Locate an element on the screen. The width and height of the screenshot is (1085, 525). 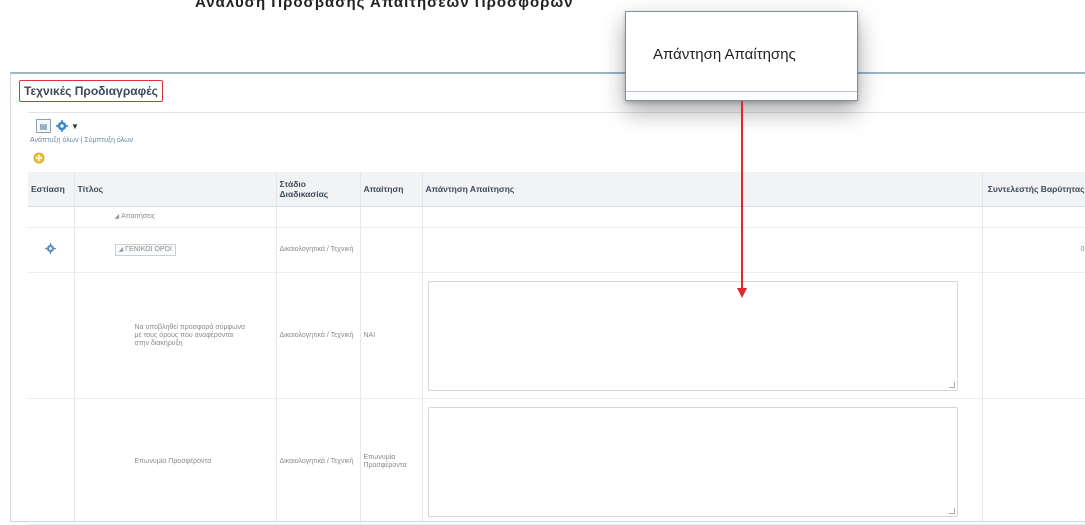
gear-icon is located at coordinates (61, 126).